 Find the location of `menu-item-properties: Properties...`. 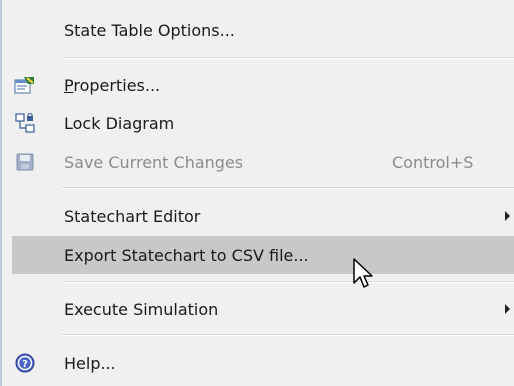

menu-item-properties: Properties... is located at coordinates (258, 85).